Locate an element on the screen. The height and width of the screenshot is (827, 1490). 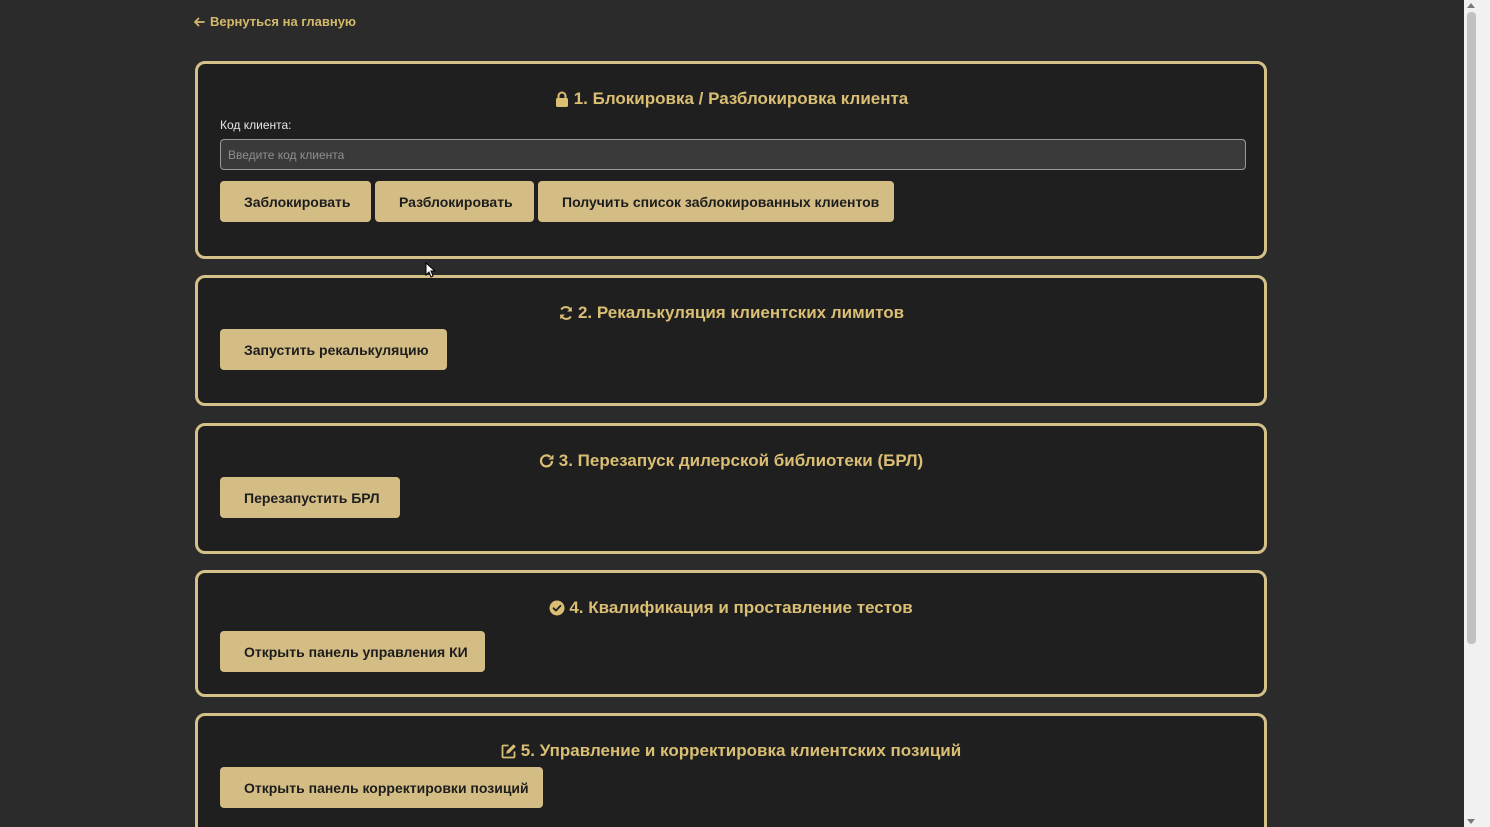
recalc-title: 2. Рекалькуляция клиентских лимитов is located at coordinates (731, 313).